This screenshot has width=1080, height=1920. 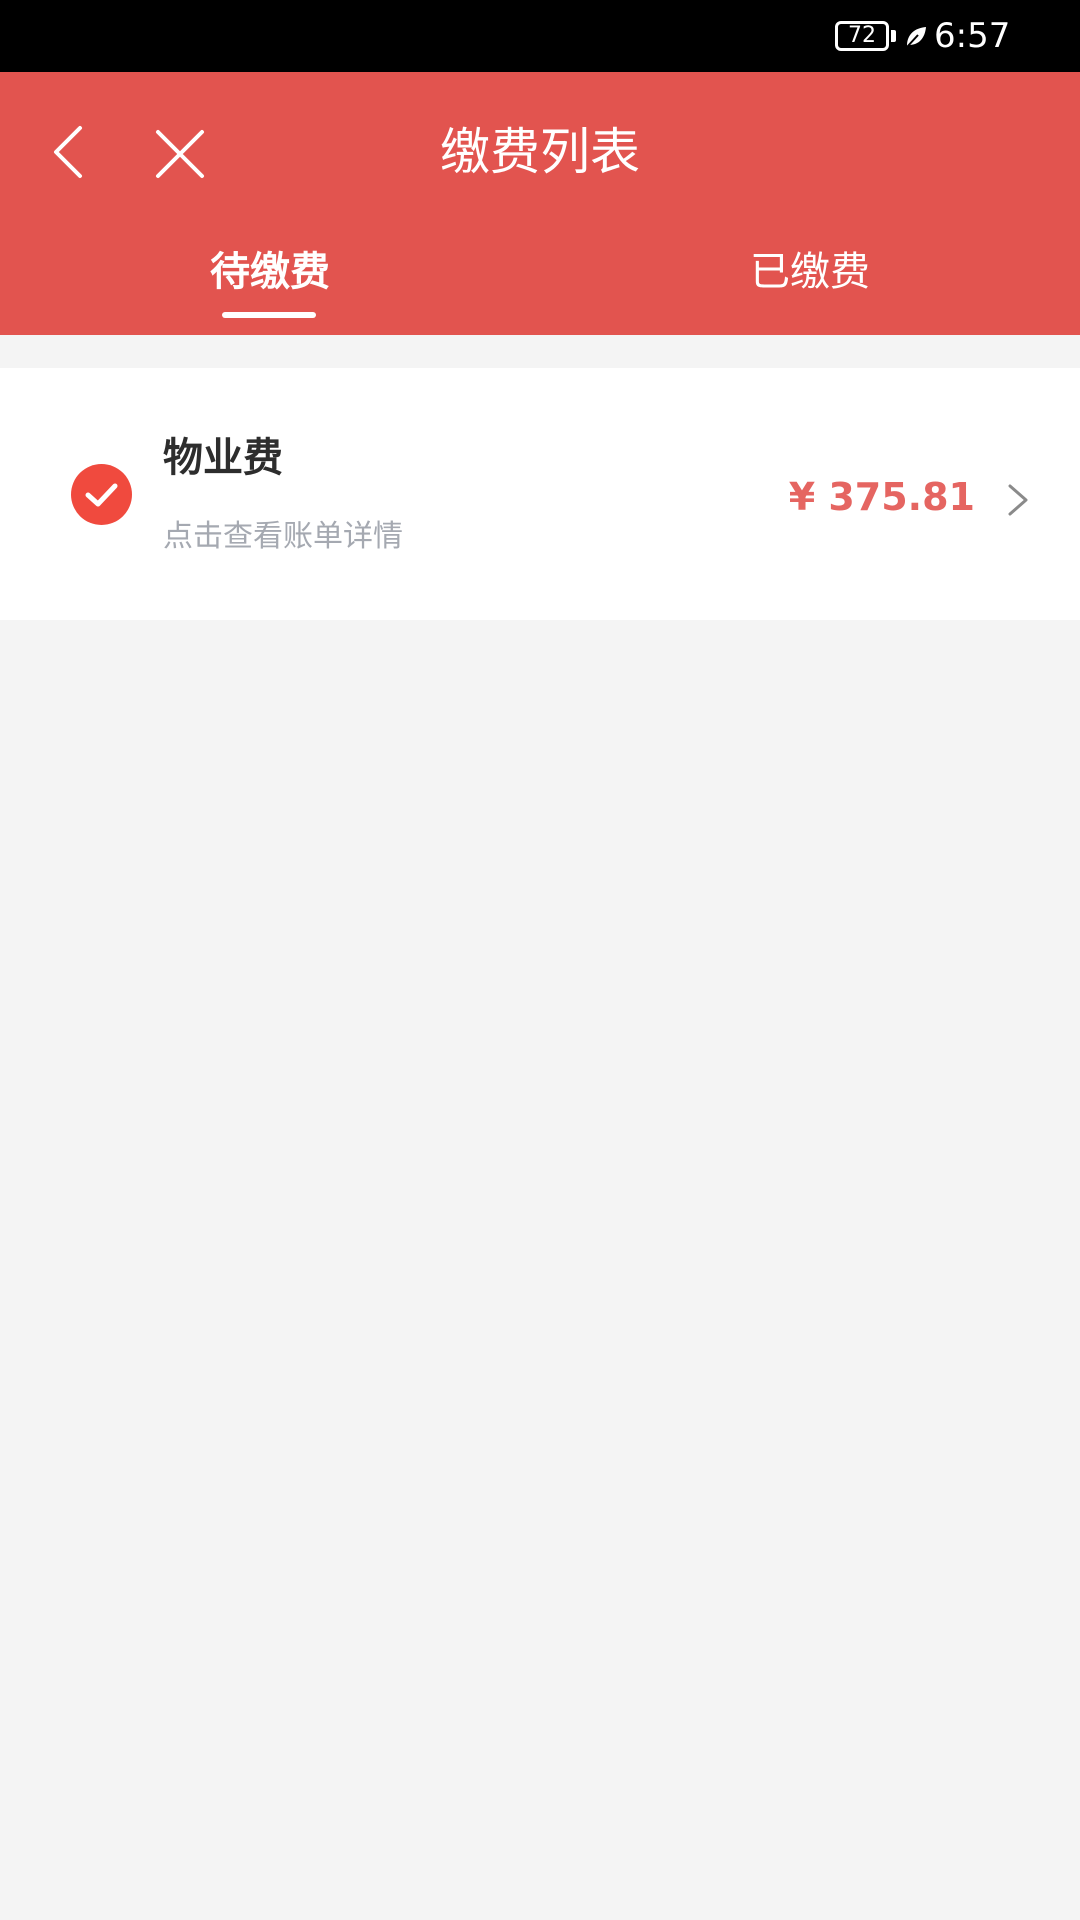 I want to click on bill-name: 物业费, so click(x=223, y=458).